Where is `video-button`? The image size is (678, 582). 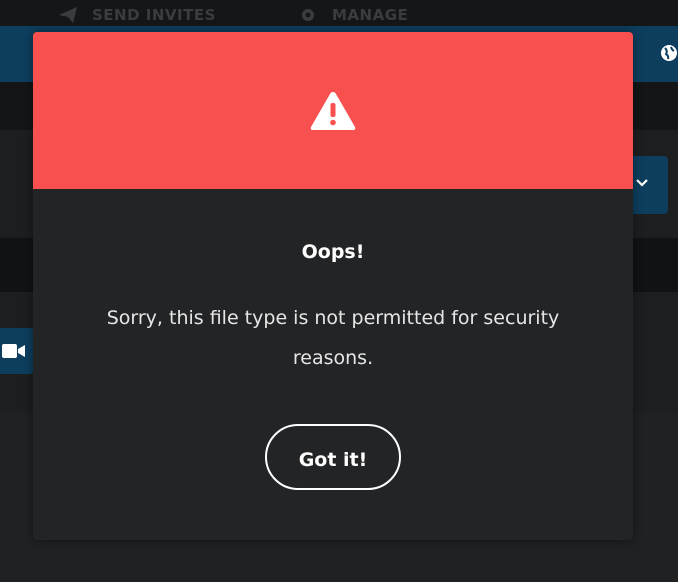
video-button is located at coordinates (17, 351).